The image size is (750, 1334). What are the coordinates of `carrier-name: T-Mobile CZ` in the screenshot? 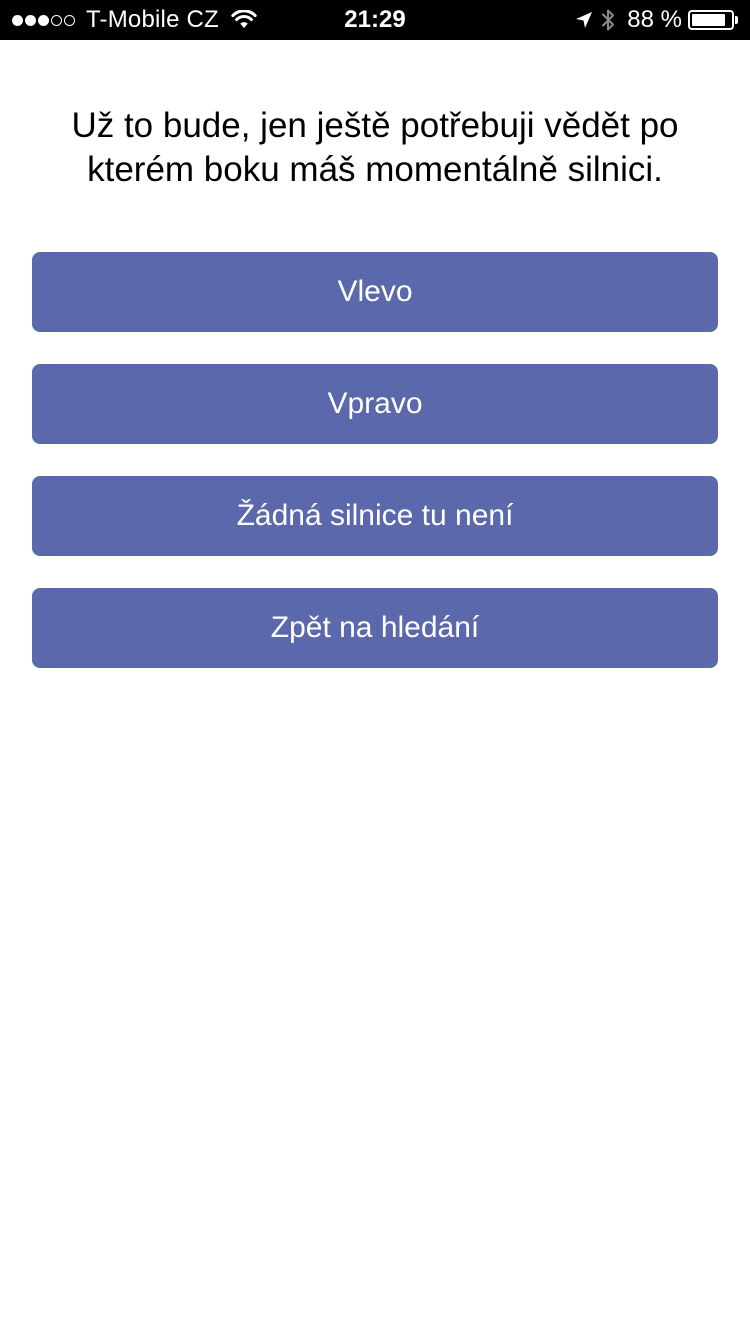 It's located at (152, 19).